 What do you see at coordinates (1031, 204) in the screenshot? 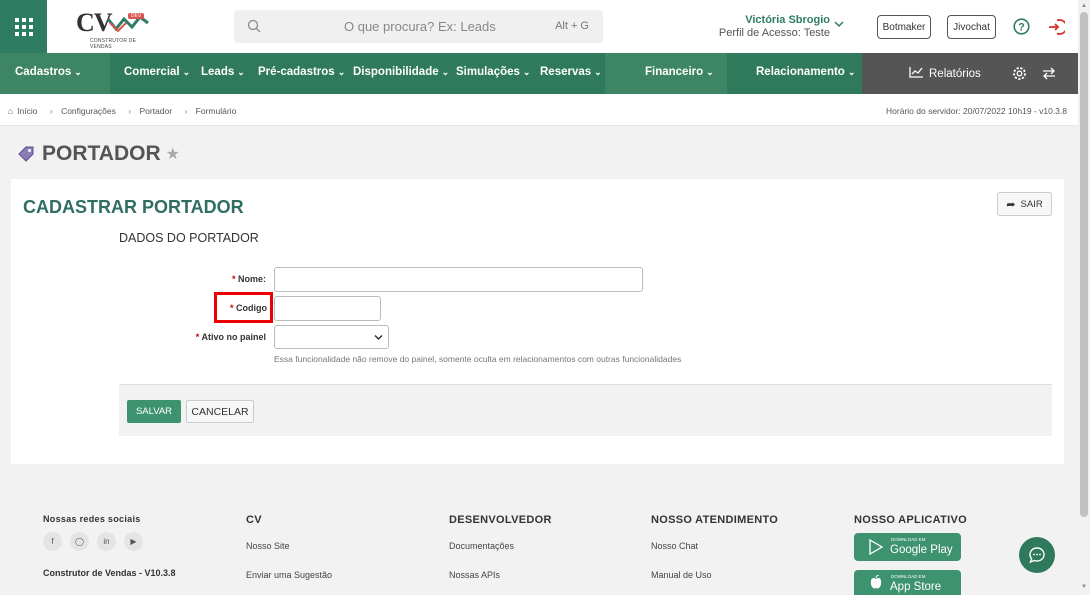
I see `exit-label: SAIR` at bounding box center [1031, 204].